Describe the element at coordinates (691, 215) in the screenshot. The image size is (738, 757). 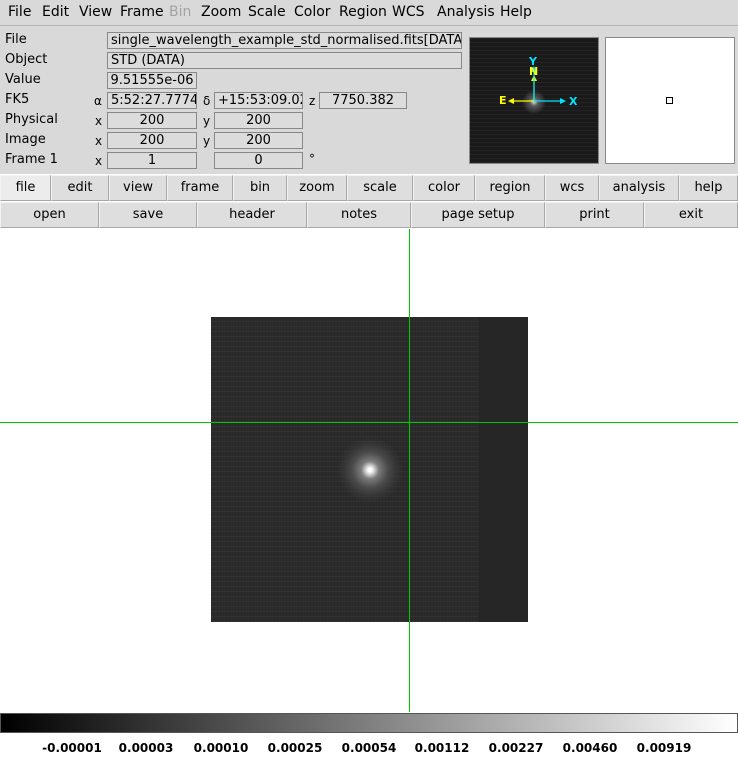
I see `button-exit: exit` at that location.